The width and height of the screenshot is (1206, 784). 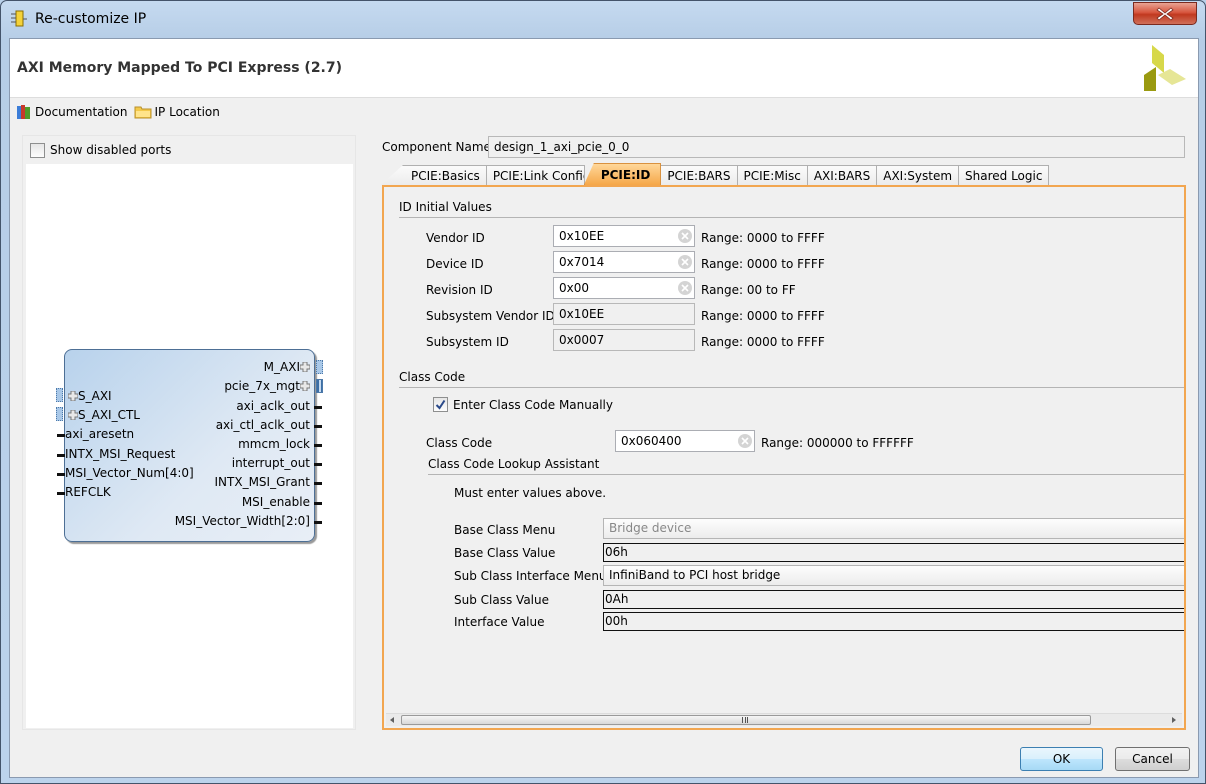 What do you see at coordinates (459, 443) in the screenshot?
I see `class-code-label: Class Code` at bounding box center [459, 443].